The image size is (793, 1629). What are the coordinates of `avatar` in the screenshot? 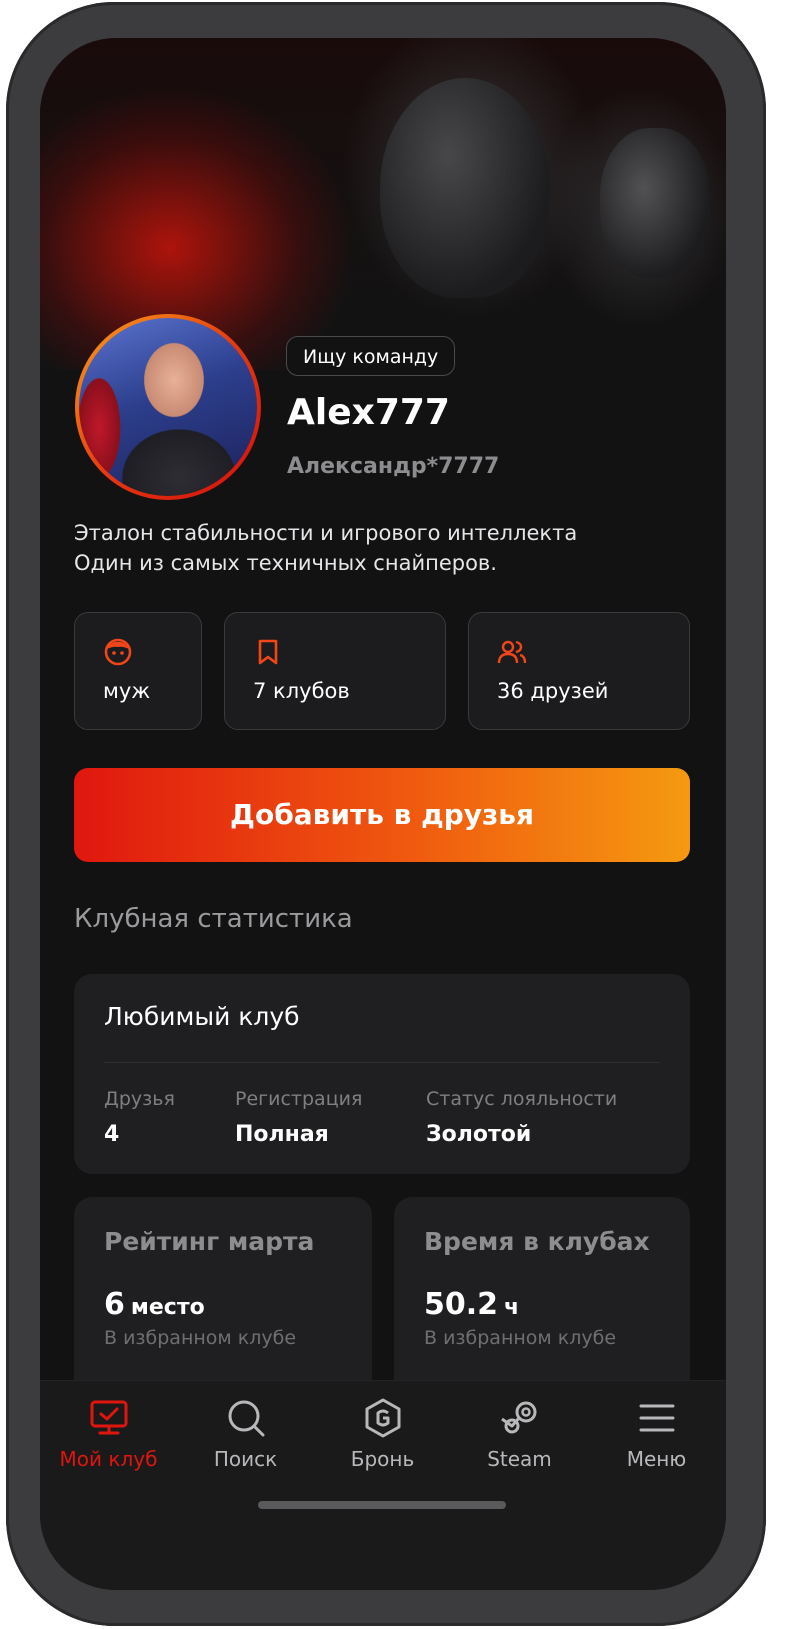 It's located at (168, 407).